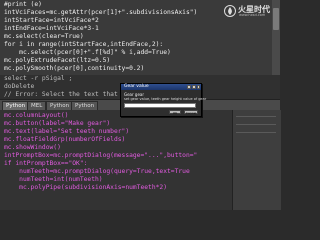 This screenshot has height=240, width=320. Describe the element at coordinates (194, 87) in the screenshot. I see `maximize-button` at that location.